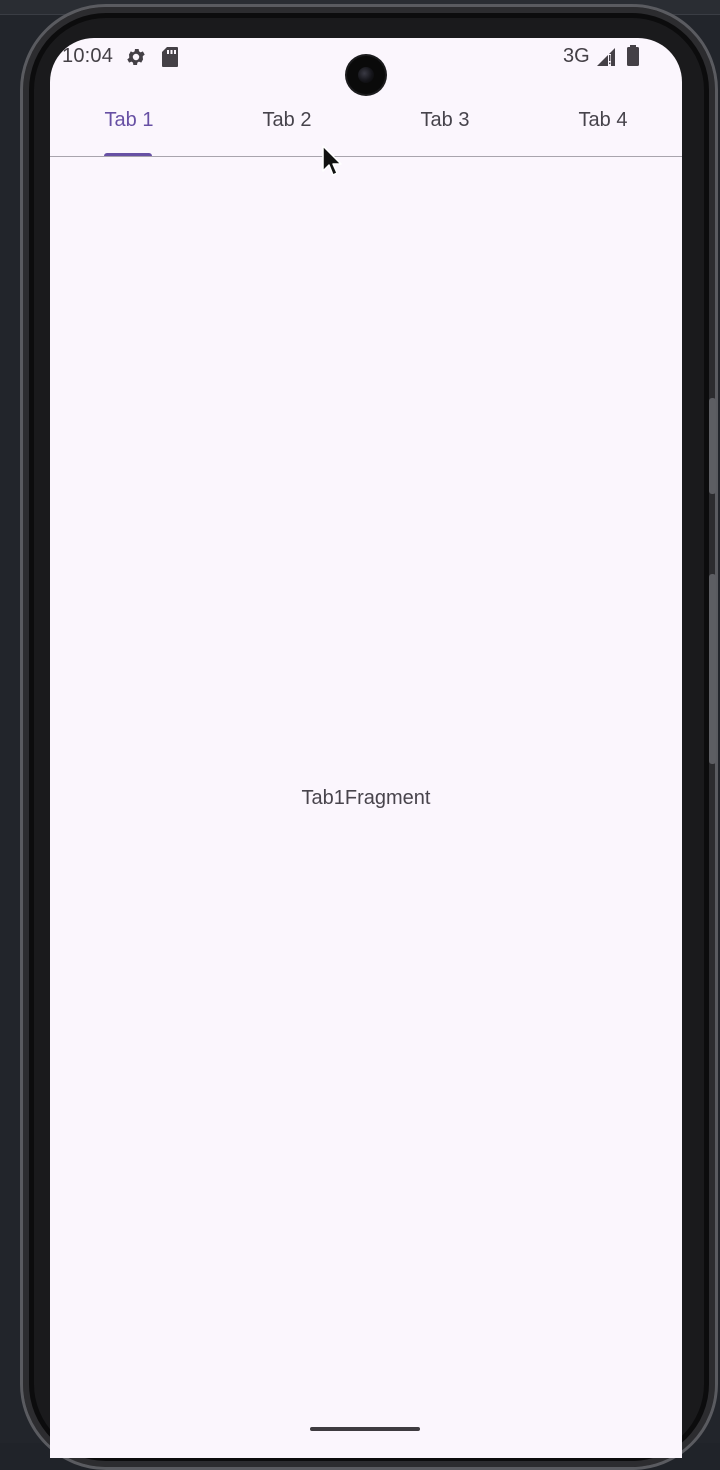 This screenshot has width=720, height=1470. I want to click on settings-icon, so click(136, 59).